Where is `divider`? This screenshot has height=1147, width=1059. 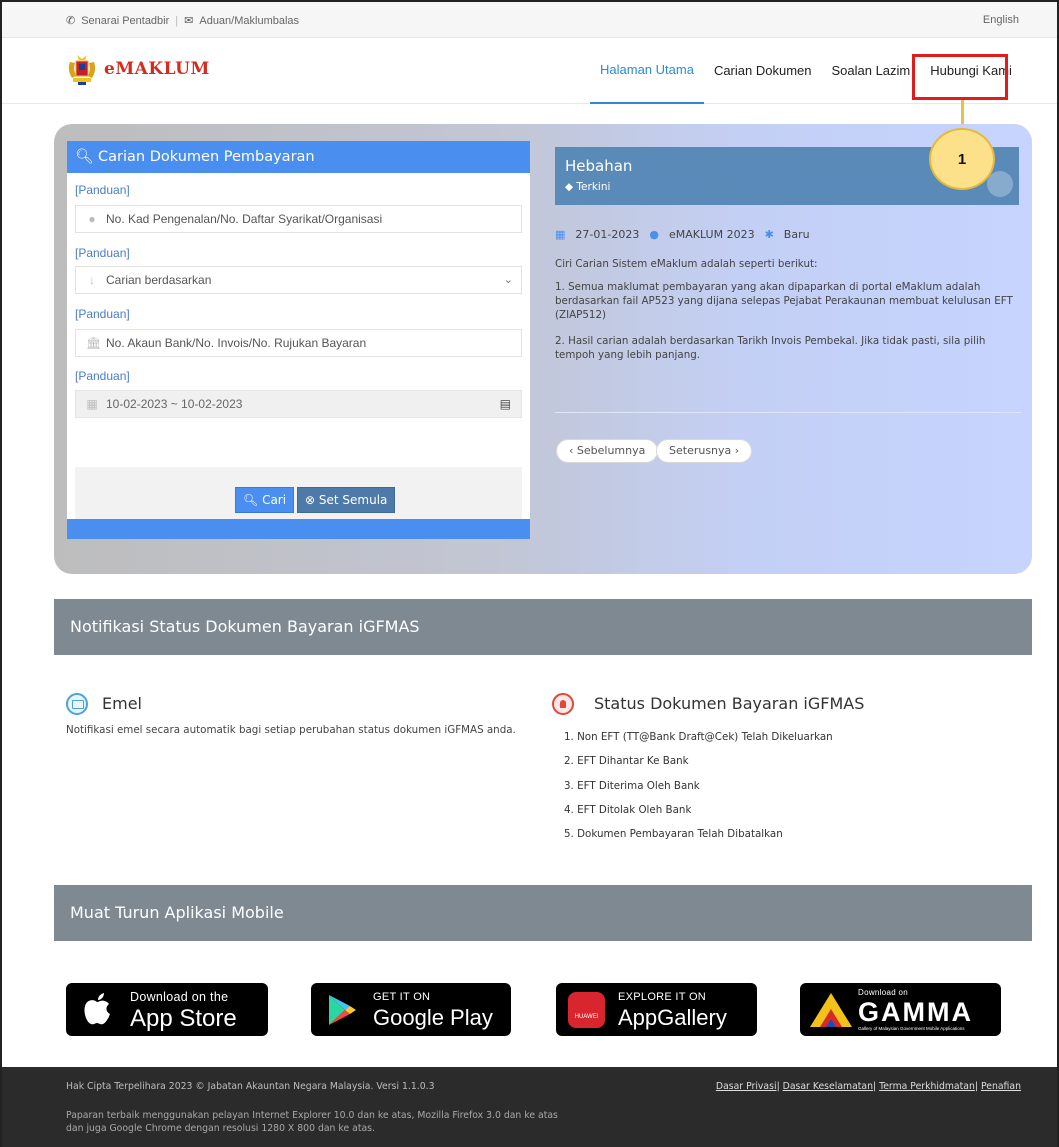
divider is located at coordinates (788, 412).